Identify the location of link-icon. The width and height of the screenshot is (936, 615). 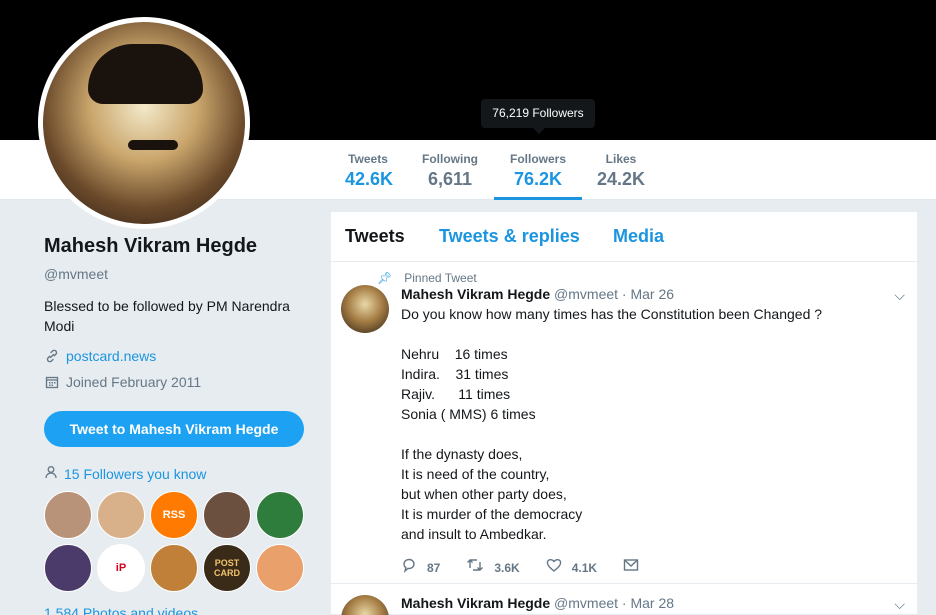
(52, 356).